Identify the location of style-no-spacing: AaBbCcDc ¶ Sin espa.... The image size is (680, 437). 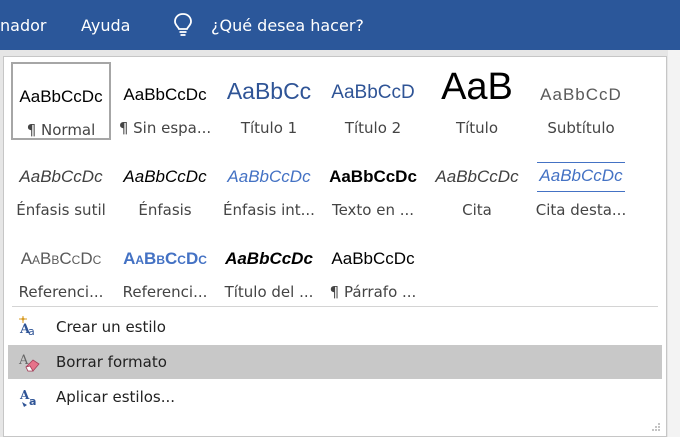
(165, 101).